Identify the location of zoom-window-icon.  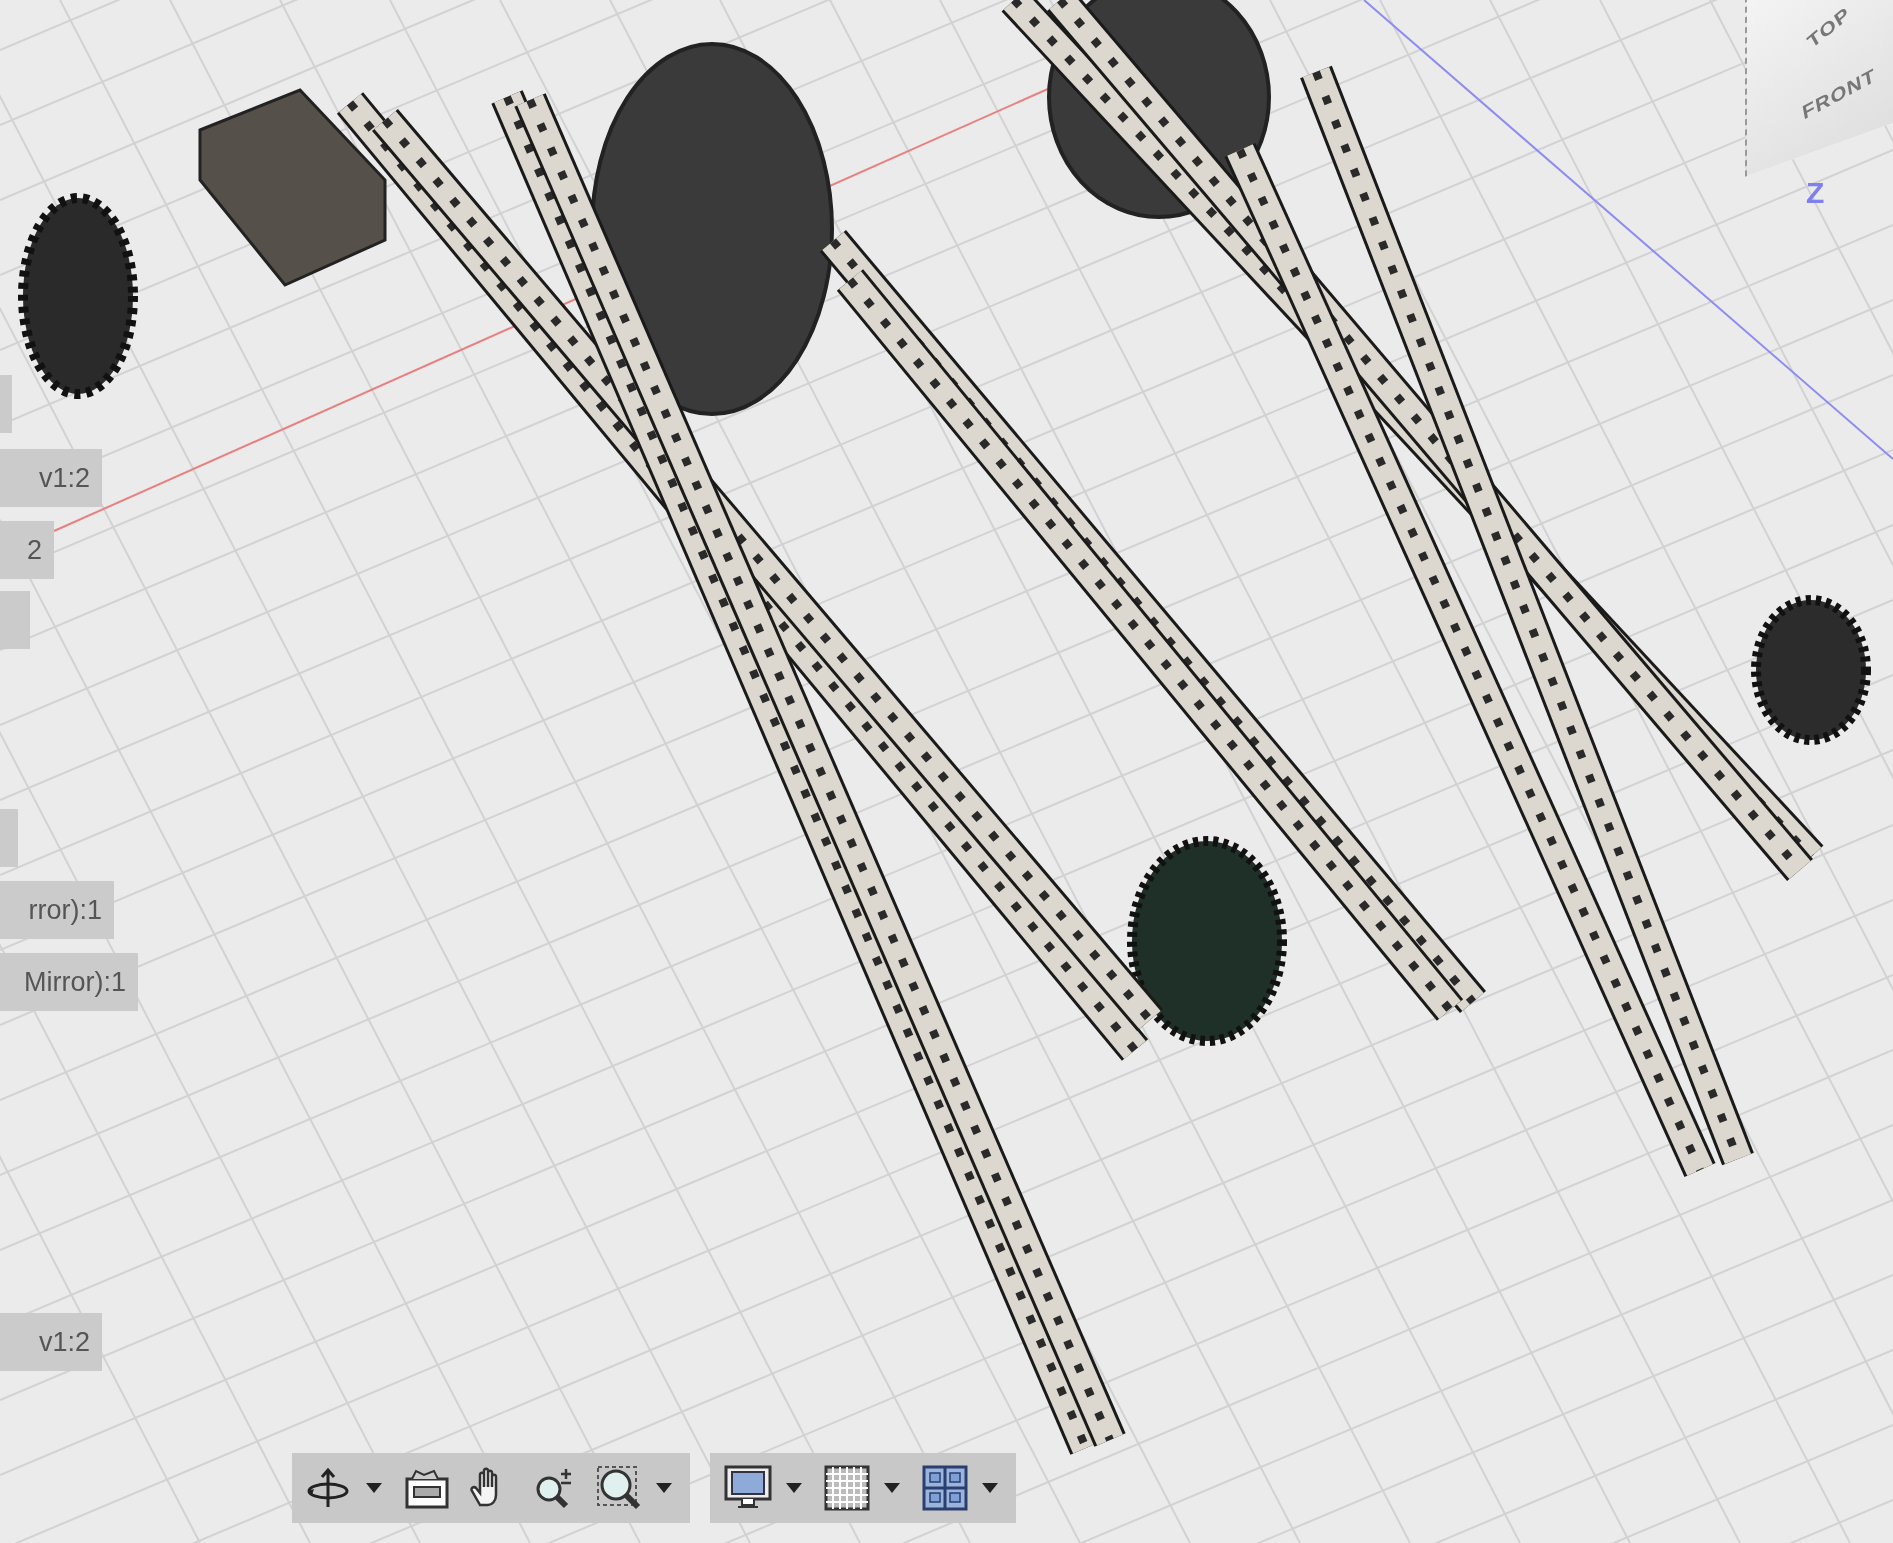
(619, 1488).